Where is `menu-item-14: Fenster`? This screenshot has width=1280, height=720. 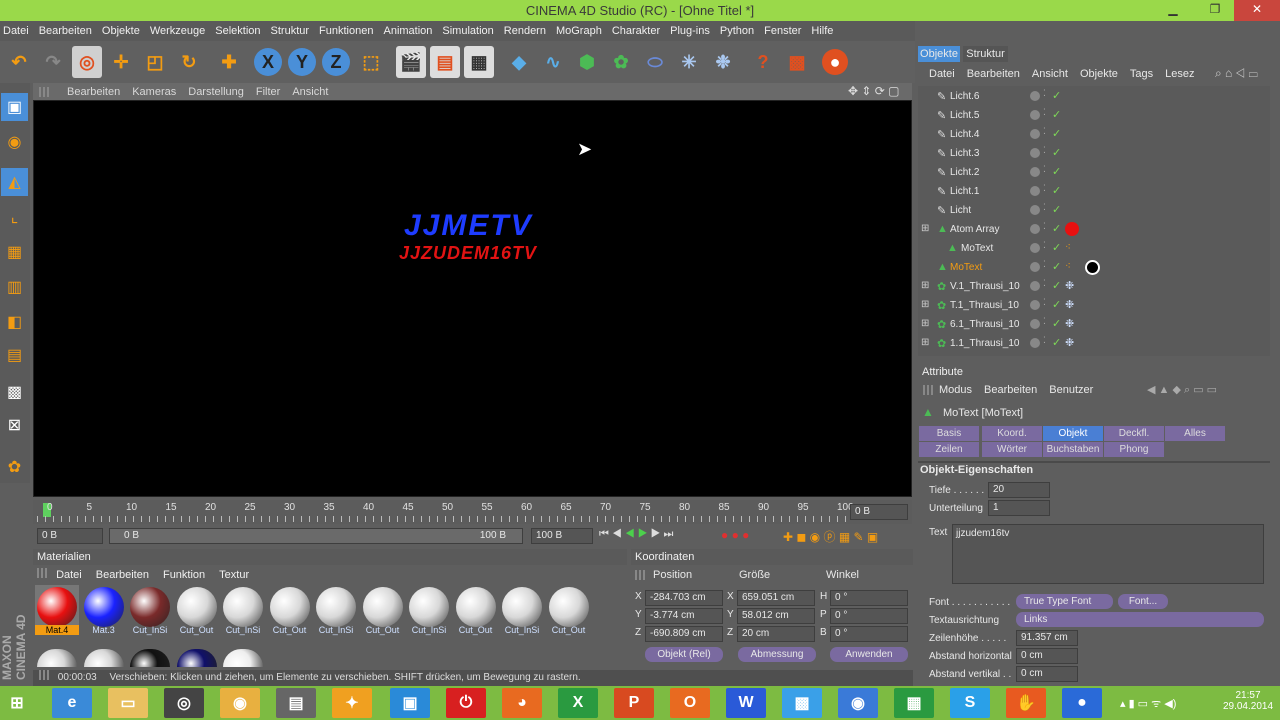
menu-item-14: Fenster is located at coordinates (782, 31).